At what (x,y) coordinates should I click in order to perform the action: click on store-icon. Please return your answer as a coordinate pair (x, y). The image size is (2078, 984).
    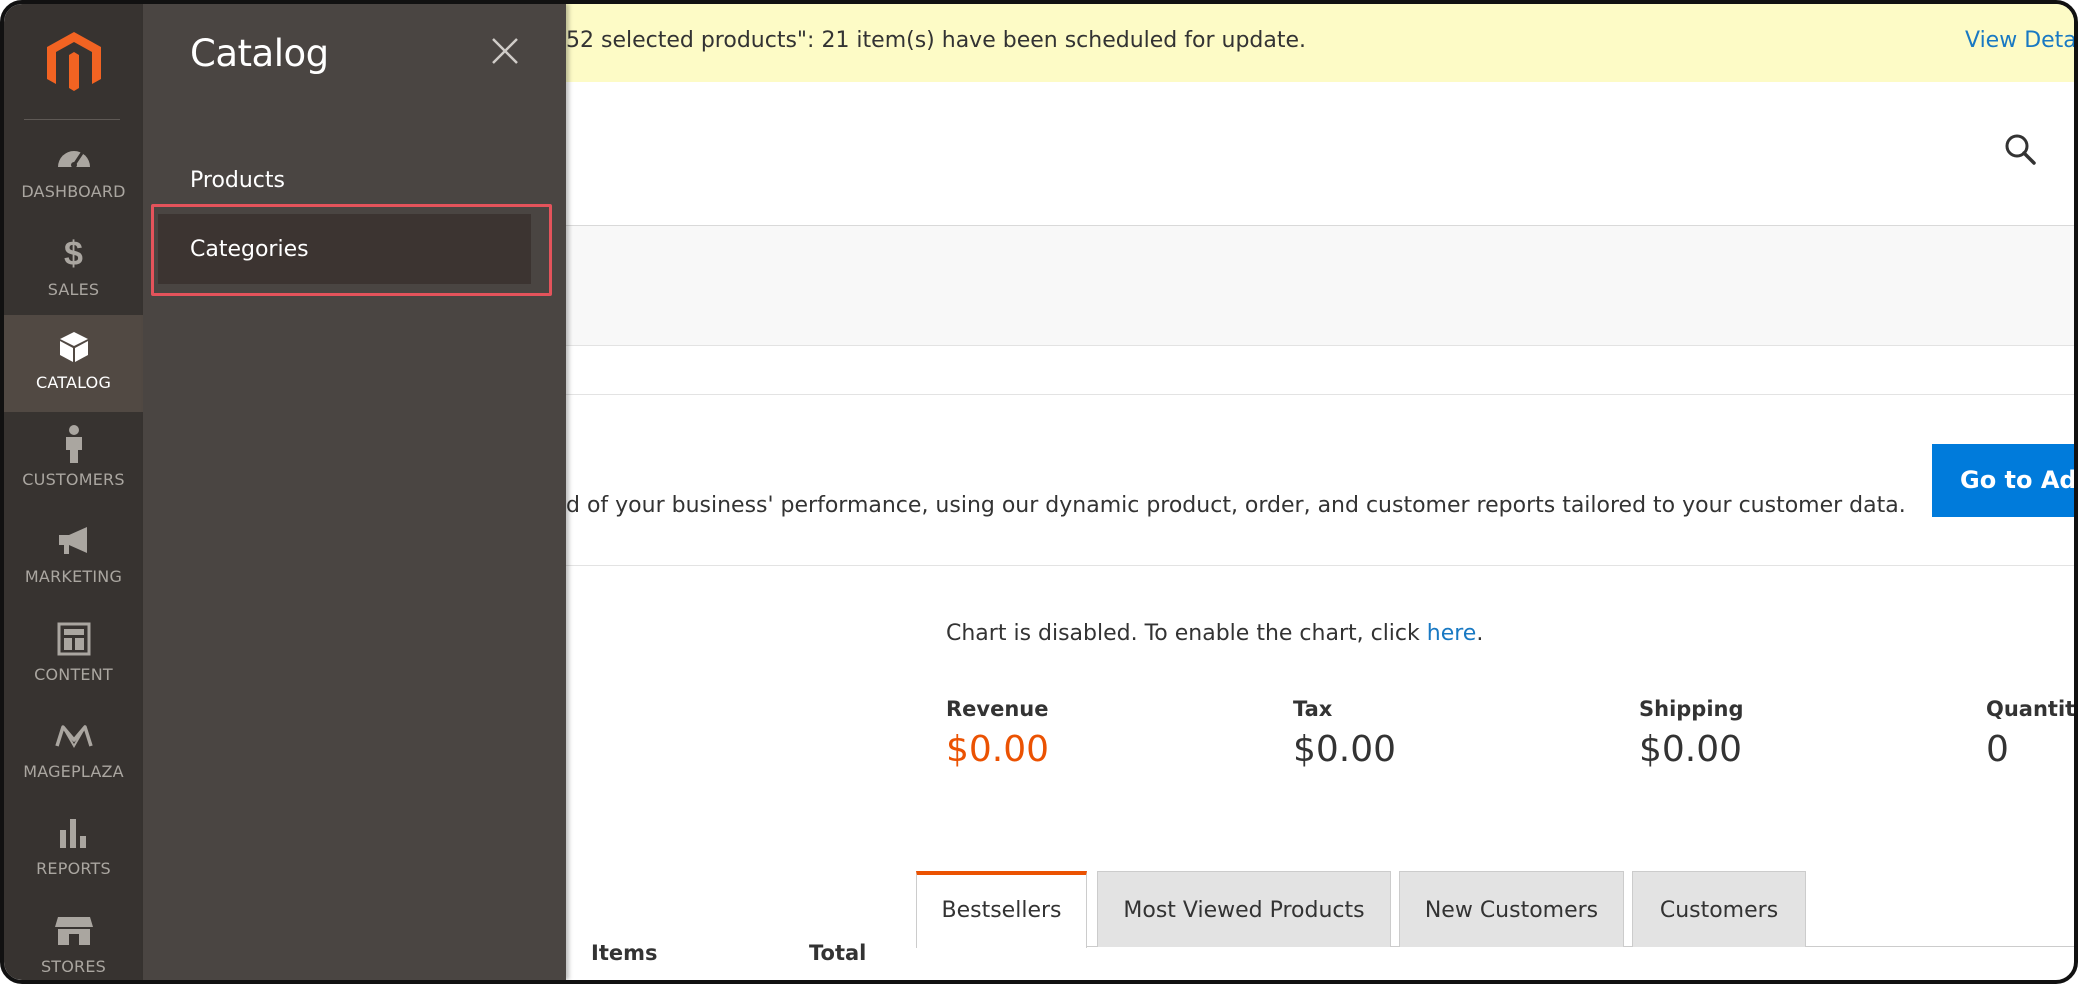
    Looking at the image, I should click on (73, 931).